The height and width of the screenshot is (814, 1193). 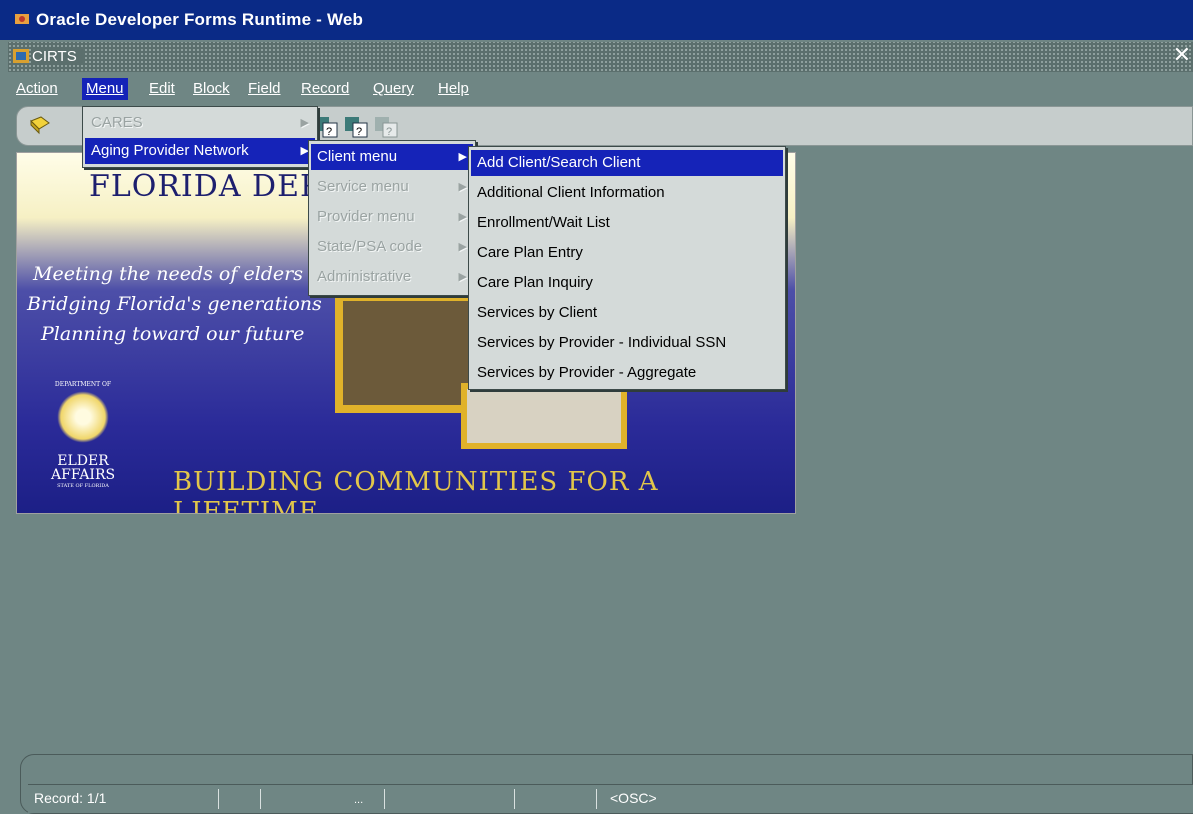 What do you see at coordinates (325, 89) in the screenshot?
I see `menu-record: Record` at bounding box center [325, 89].